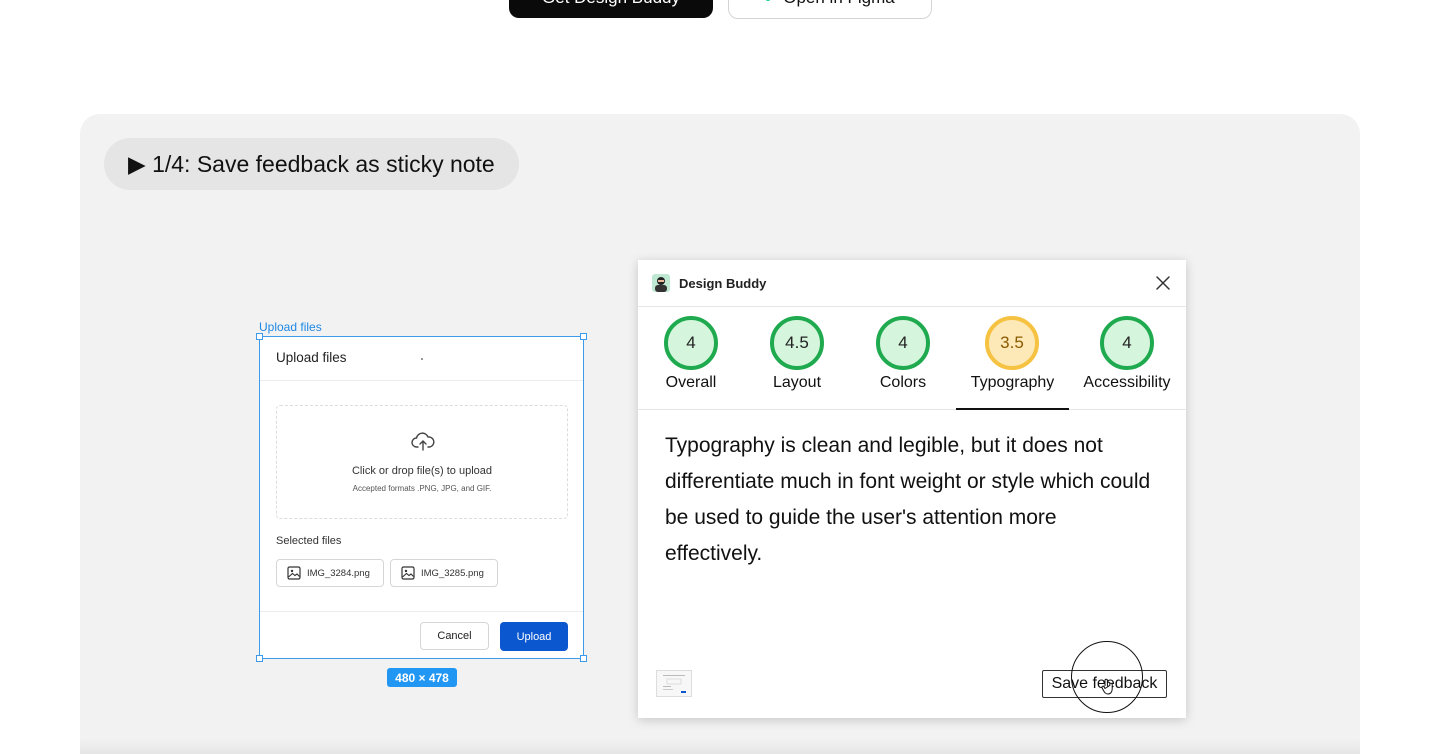 This screenshot has width=1440, height=754. Describe the element at coordinates (1012, 358) in the screenshot. I see `tab-typography: 3.5 Typography` at that location.